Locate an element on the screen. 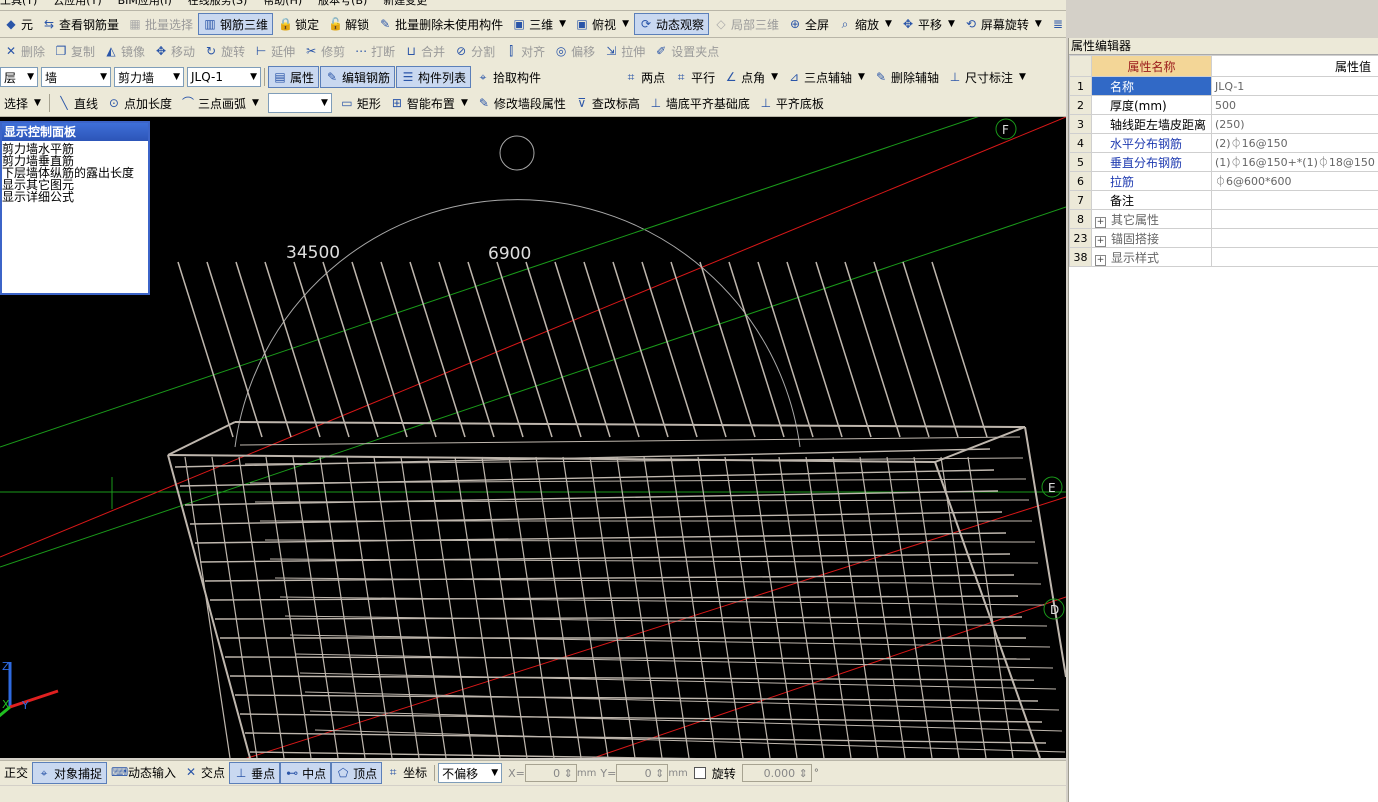  rotate-checkbox is located at coordinates (699, 773).